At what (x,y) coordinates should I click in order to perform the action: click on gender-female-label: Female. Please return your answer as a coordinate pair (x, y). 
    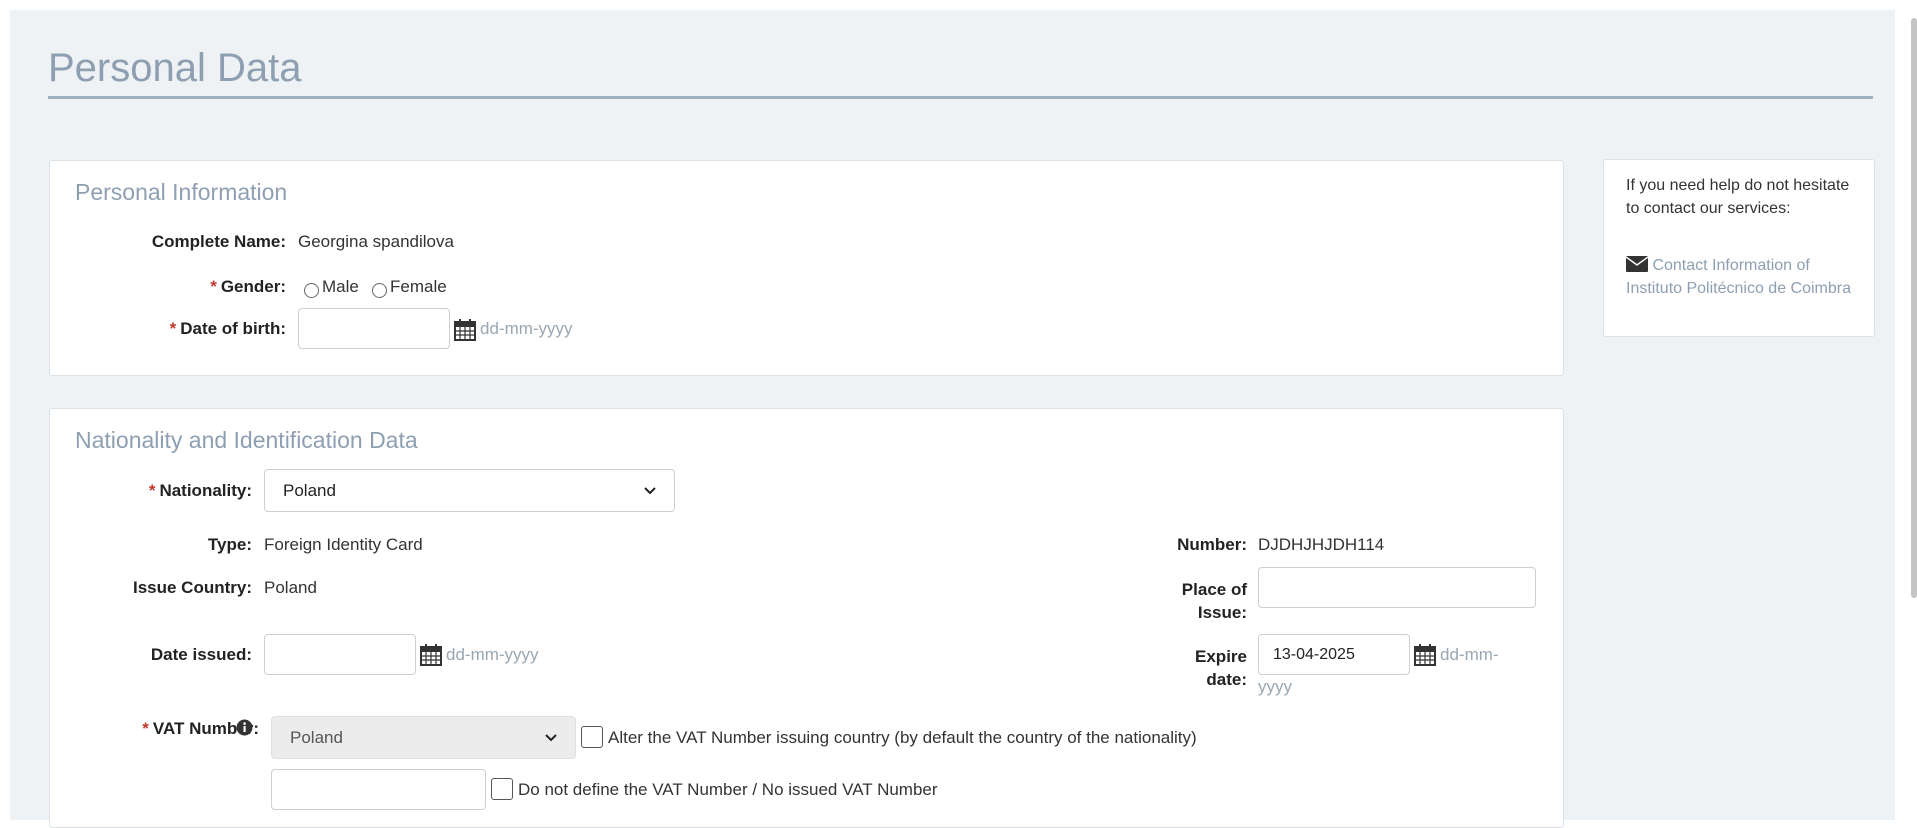
    Looking at the image, I should click on (418, 287).